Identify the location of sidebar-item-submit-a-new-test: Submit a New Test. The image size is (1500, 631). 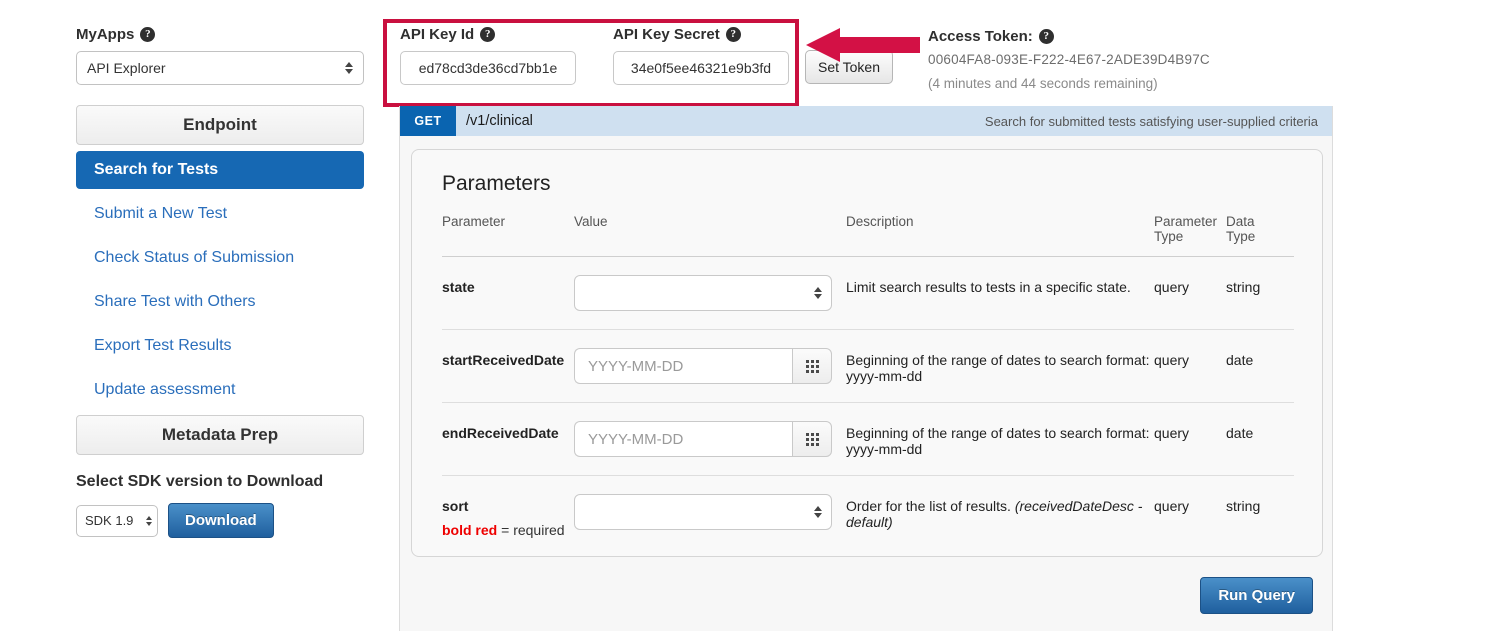
(220, 214).